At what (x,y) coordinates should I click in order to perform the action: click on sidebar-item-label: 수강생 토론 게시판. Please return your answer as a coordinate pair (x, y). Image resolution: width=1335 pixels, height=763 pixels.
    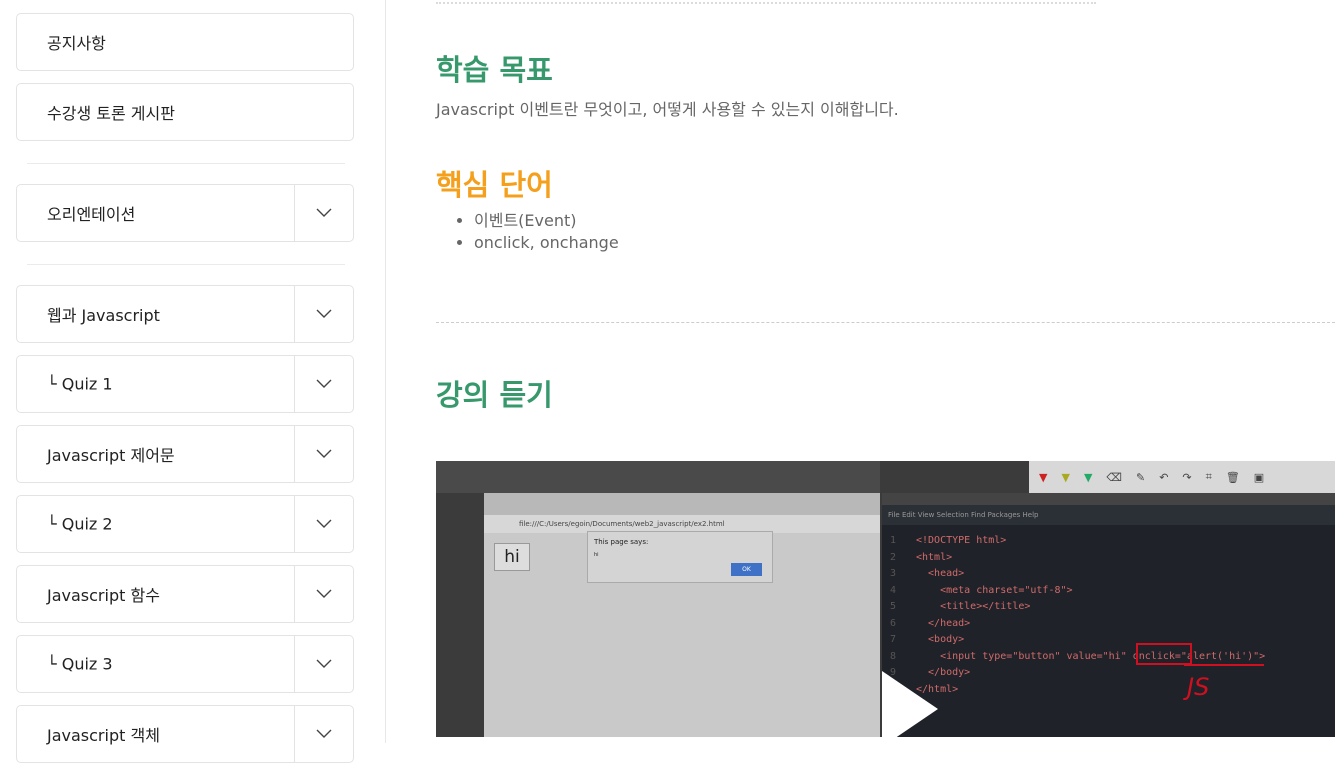
    Looking at the image, I should click on (111, 113).